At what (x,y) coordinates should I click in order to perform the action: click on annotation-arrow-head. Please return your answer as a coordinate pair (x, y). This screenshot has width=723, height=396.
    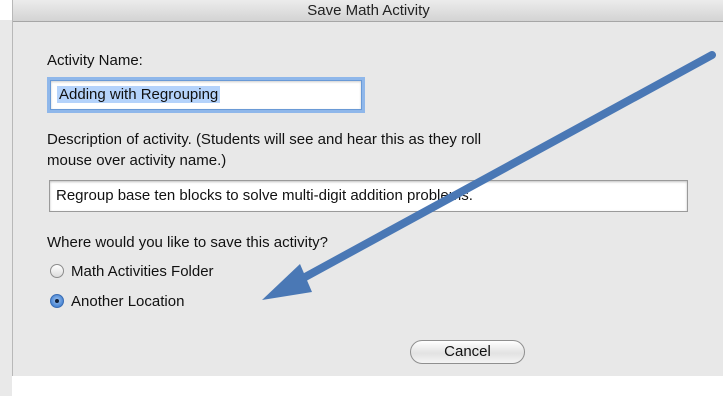
    Looking at the image, I should click on (287, 282).